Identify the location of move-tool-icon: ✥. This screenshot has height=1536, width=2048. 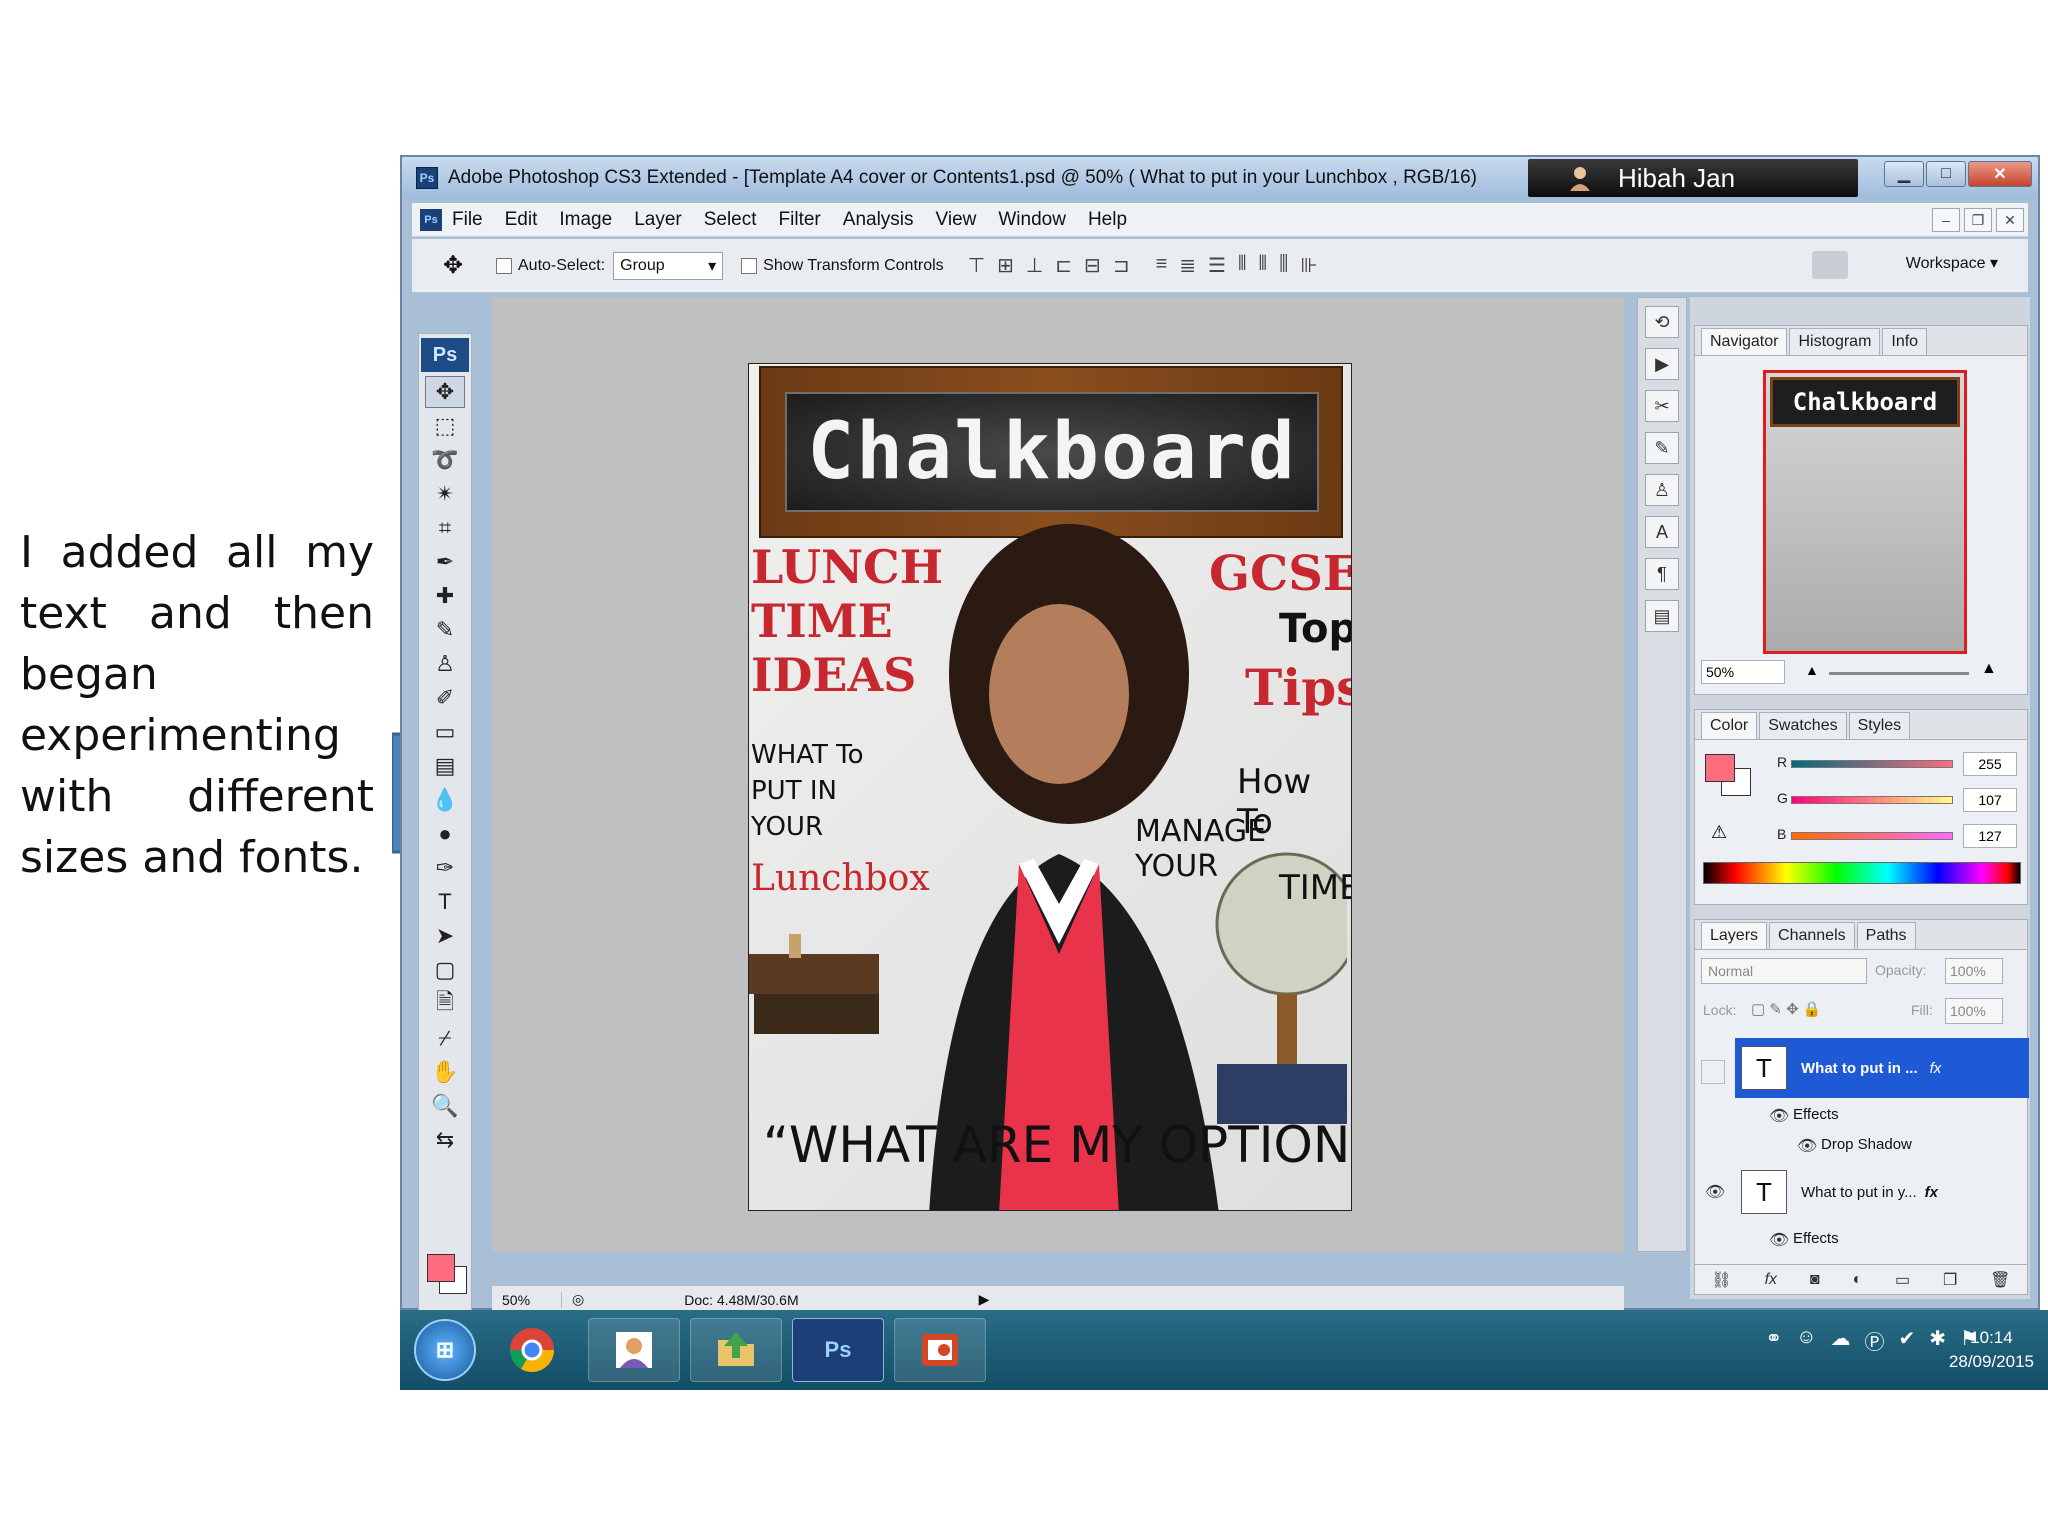
(445, 392).